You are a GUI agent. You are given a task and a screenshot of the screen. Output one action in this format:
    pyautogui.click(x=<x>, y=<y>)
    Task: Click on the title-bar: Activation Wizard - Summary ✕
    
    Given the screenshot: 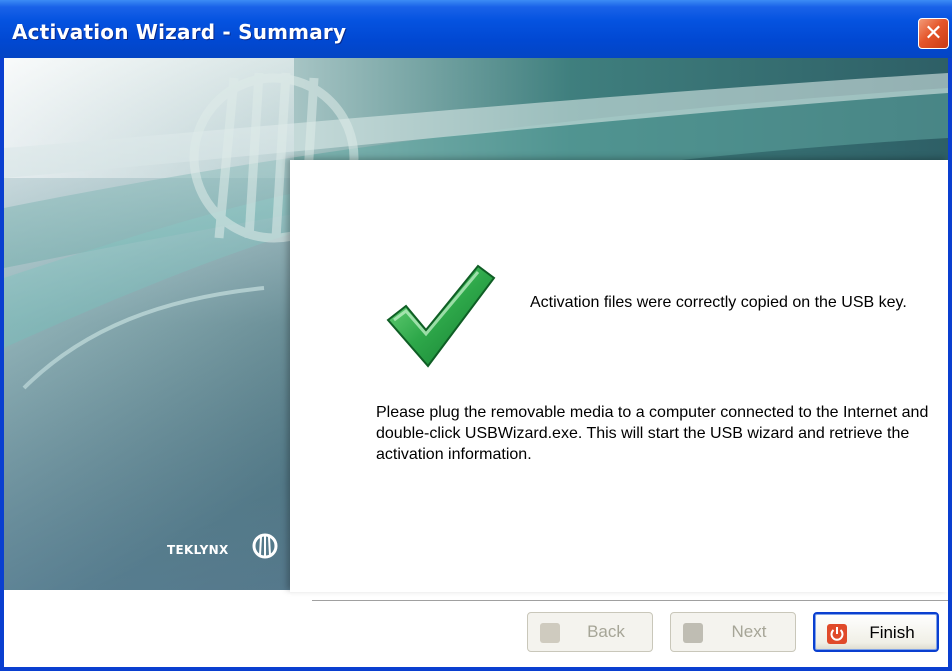 What is the action you would take?
    pyautogui.click(x=476, y=29)
    